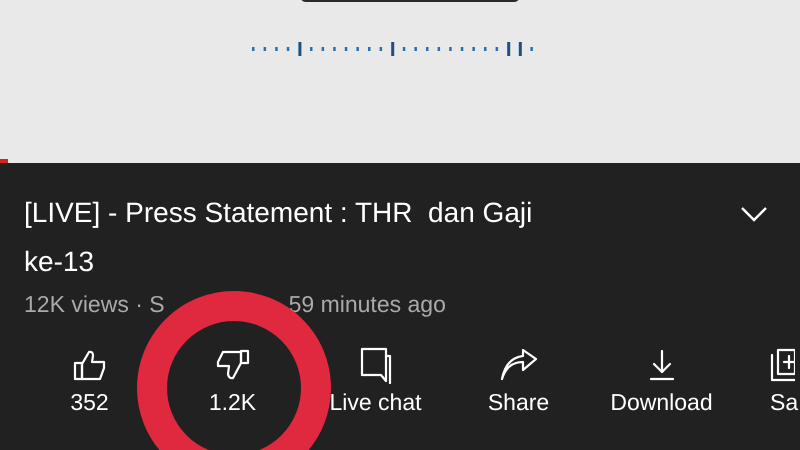  Describe the element at coordinates (754, 214) in the screenshot. I see `chevron-down-icon` at that location.